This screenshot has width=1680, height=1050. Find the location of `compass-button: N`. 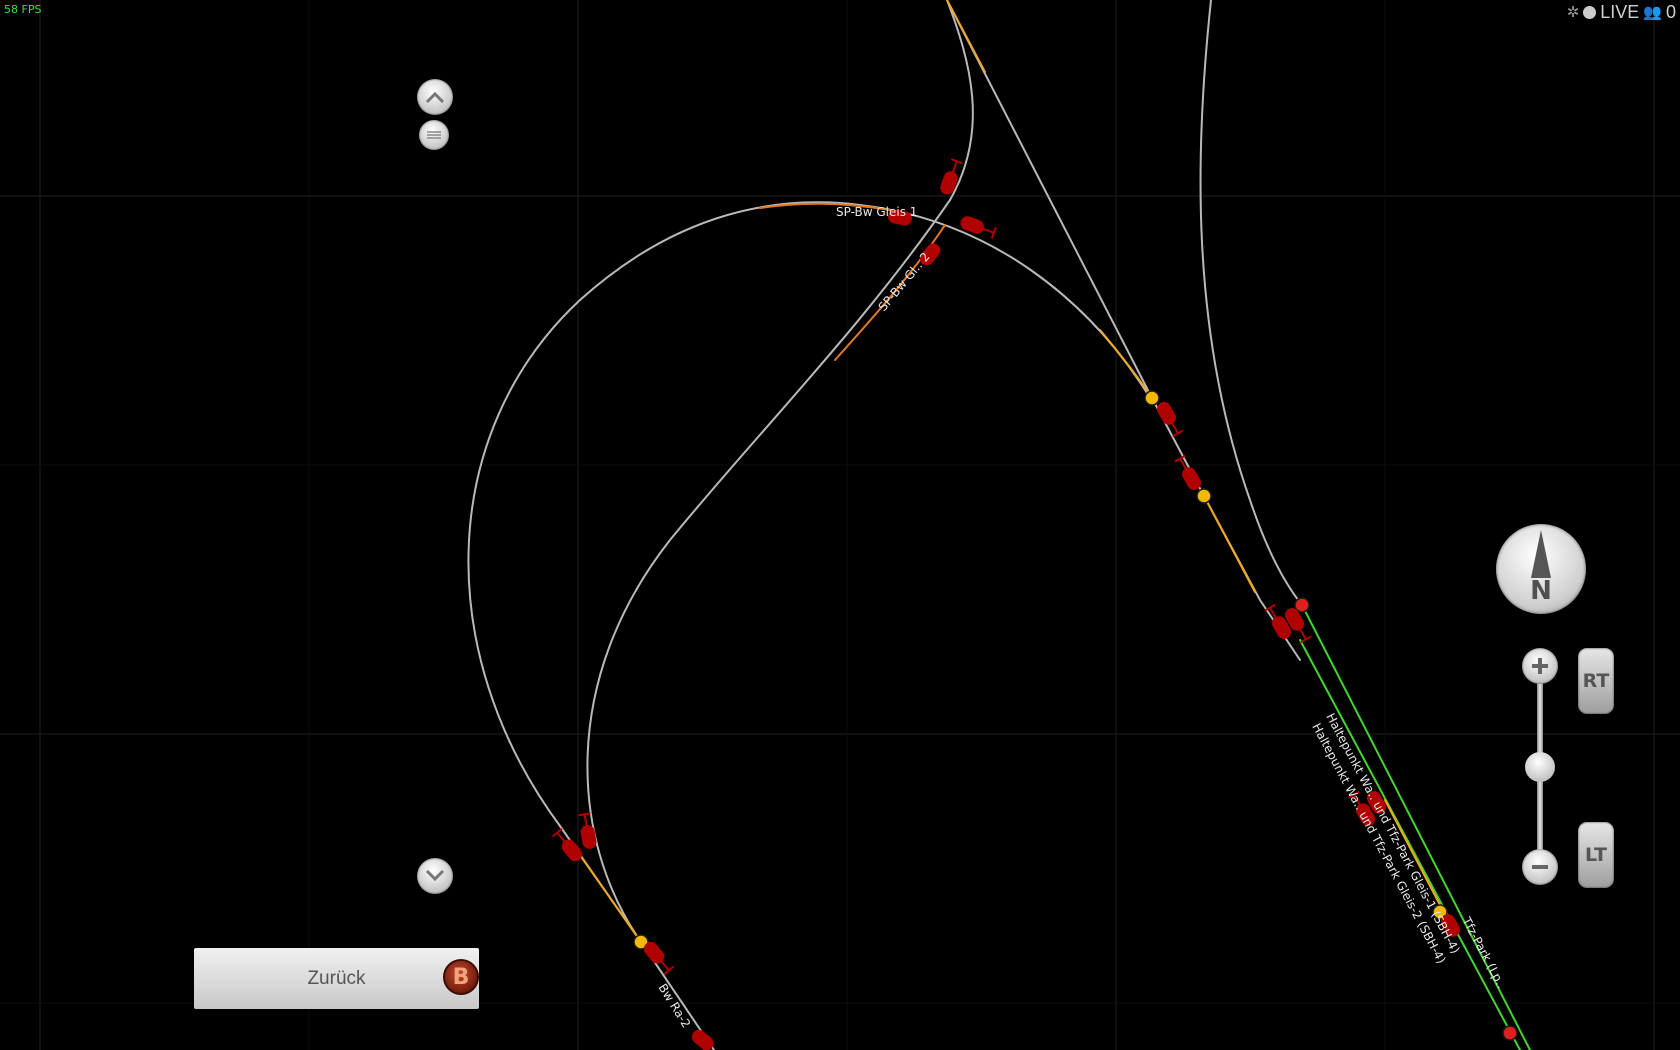

compass-button: N is located at coordinates (1541, 569).